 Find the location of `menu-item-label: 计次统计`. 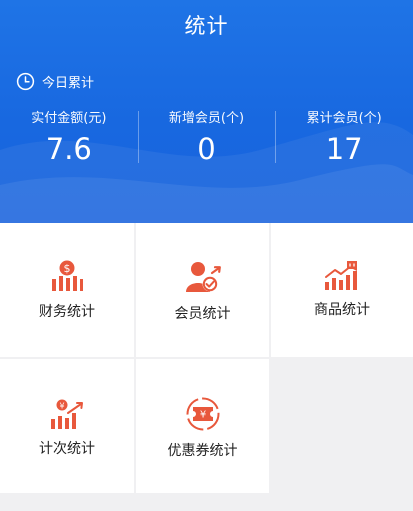

menu-item-label: 计次统计 is located at coordinates (67, 449).